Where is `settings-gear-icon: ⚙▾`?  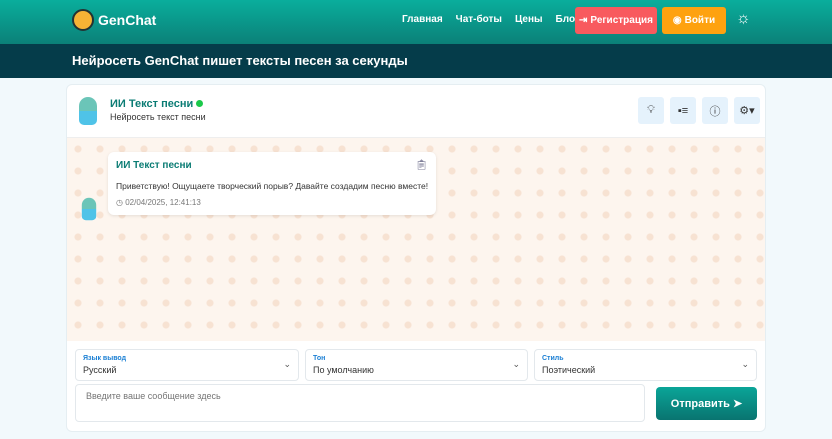 settings-gear-icon: ⚙▾ is located at coordinates (747, 110).